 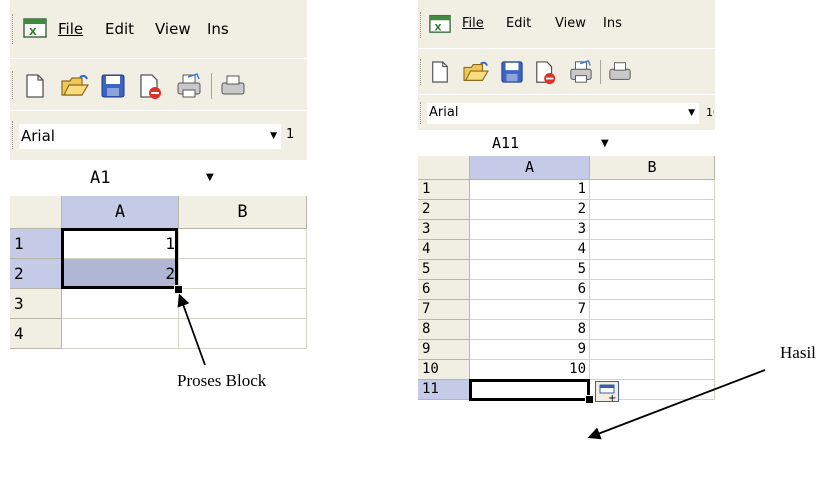 I want to click on name-box-row: A1 ▼, so click(x=158, y=178).